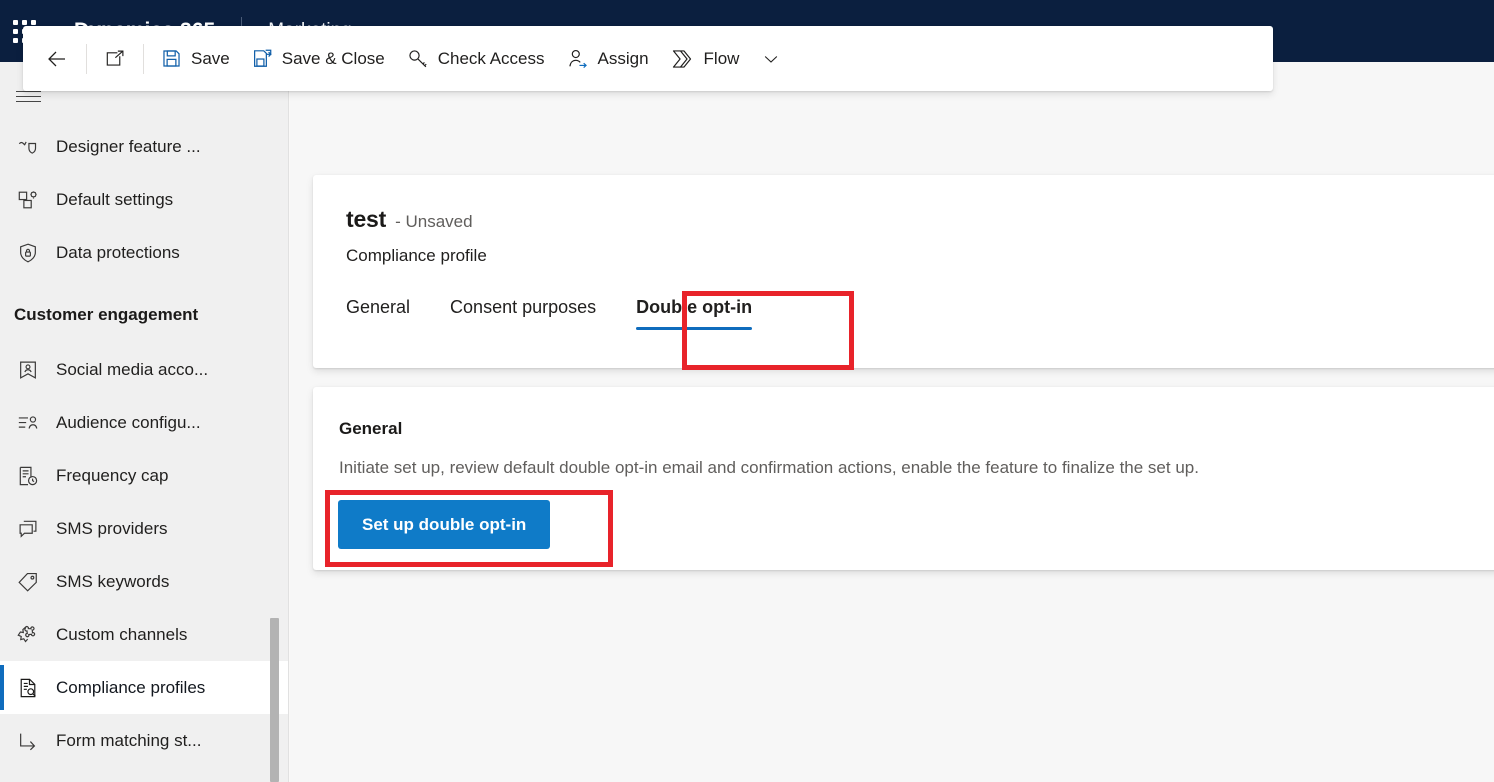 The width and height of the screenshot is (1494, 782). Describe the element at coordinates (28, 147) in the screenshot. I see `designer-feature-icon` at that location.